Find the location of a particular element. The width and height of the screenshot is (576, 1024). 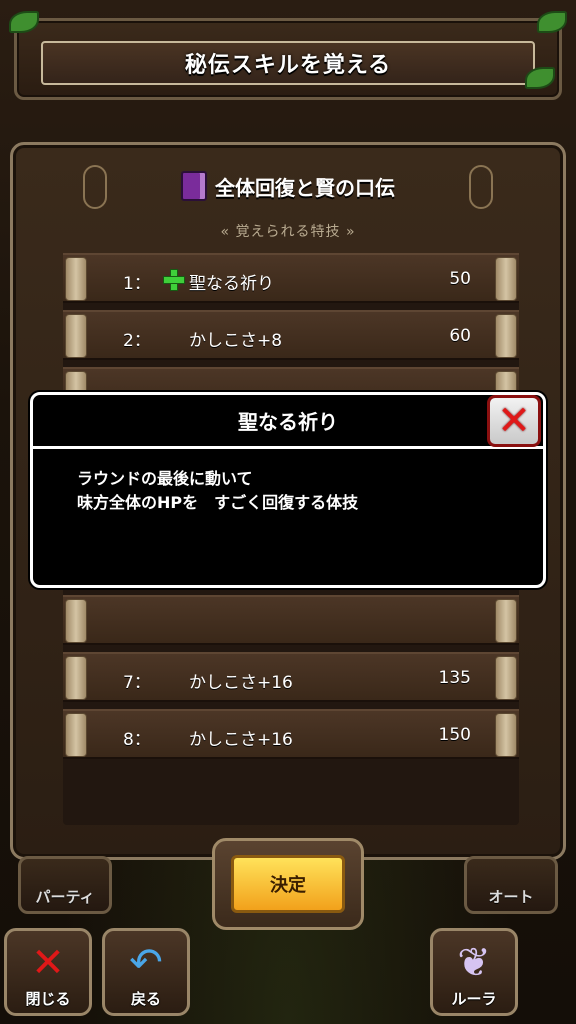

skill-number: 8： is located at coordinates (137, 740).